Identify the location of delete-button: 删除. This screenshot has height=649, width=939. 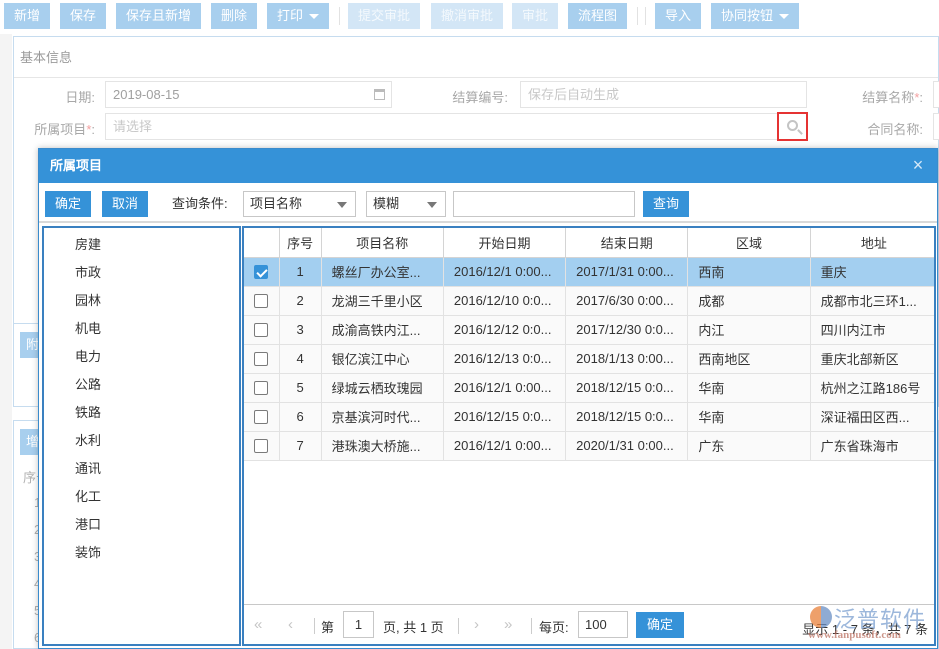
(234, 16).